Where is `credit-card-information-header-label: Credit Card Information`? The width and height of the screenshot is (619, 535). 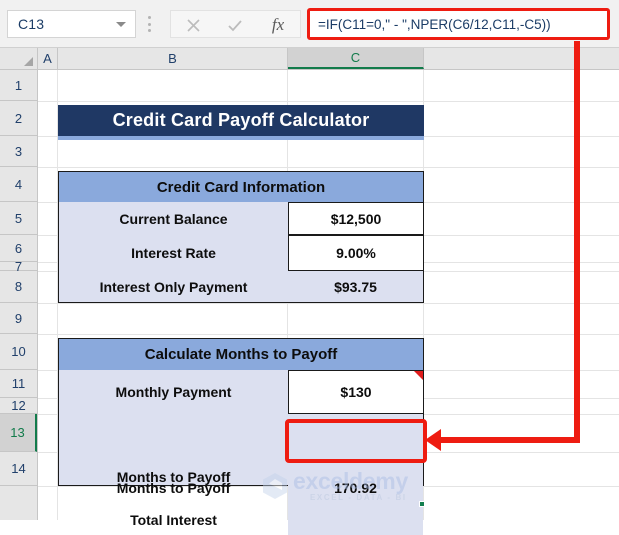
credit-card-information-header-label: Credit Card Information is located at coordinates (241, 187).